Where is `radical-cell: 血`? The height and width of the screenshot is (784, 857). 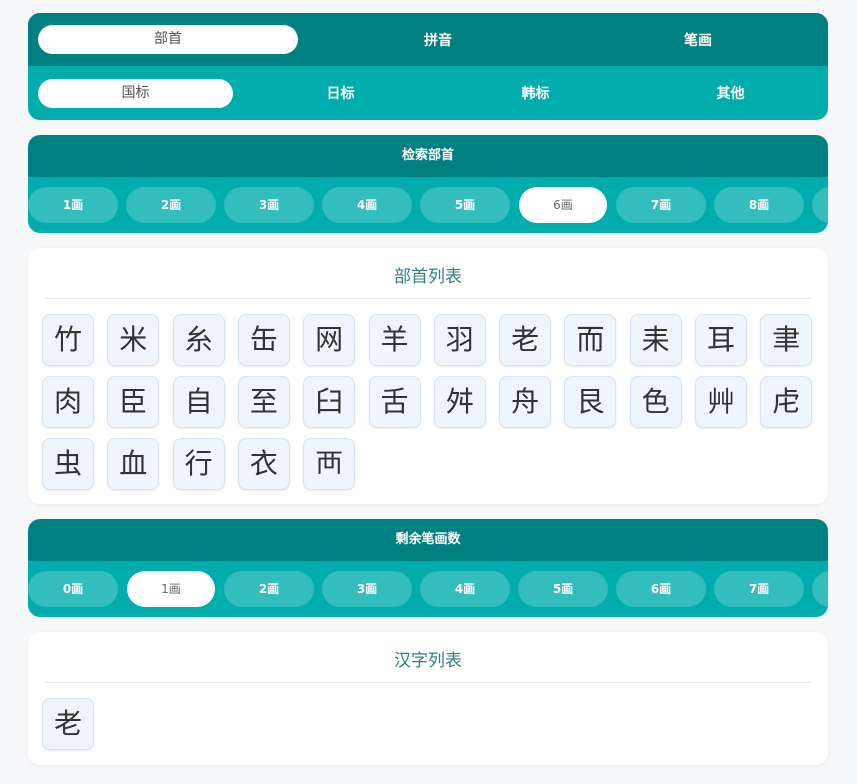
radical-cell: 血 is located at coordinates (133, 464).